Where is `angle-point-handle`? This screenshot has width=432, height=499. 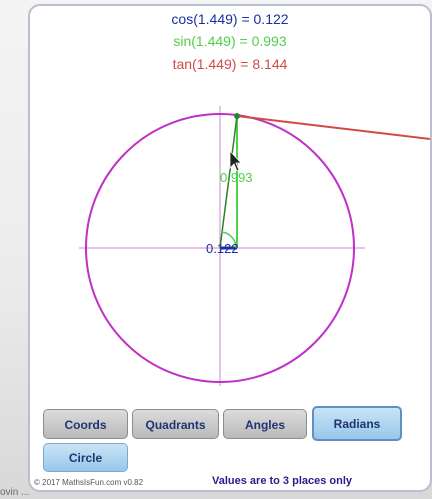
angle-point-handle is located at coordinates (237, 116).